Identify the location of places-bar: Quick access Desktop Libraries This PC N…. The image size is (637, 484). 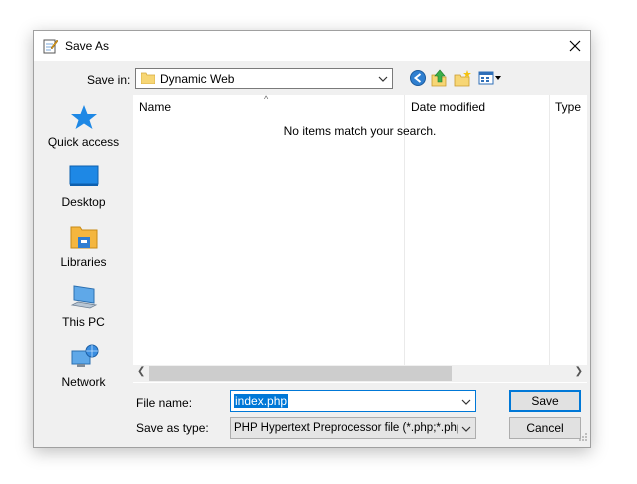
(83, 242).